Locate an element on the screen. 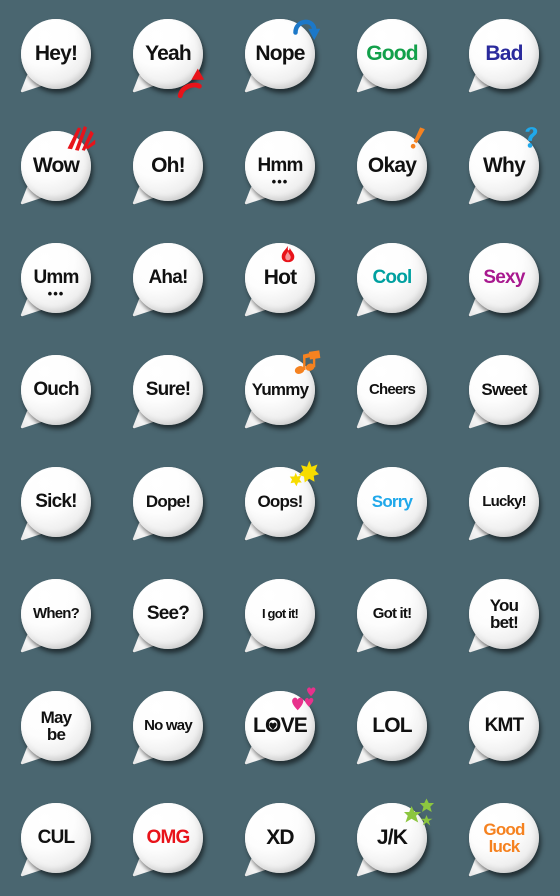  sticker-label: CUL is located at coordinates (56, 837).